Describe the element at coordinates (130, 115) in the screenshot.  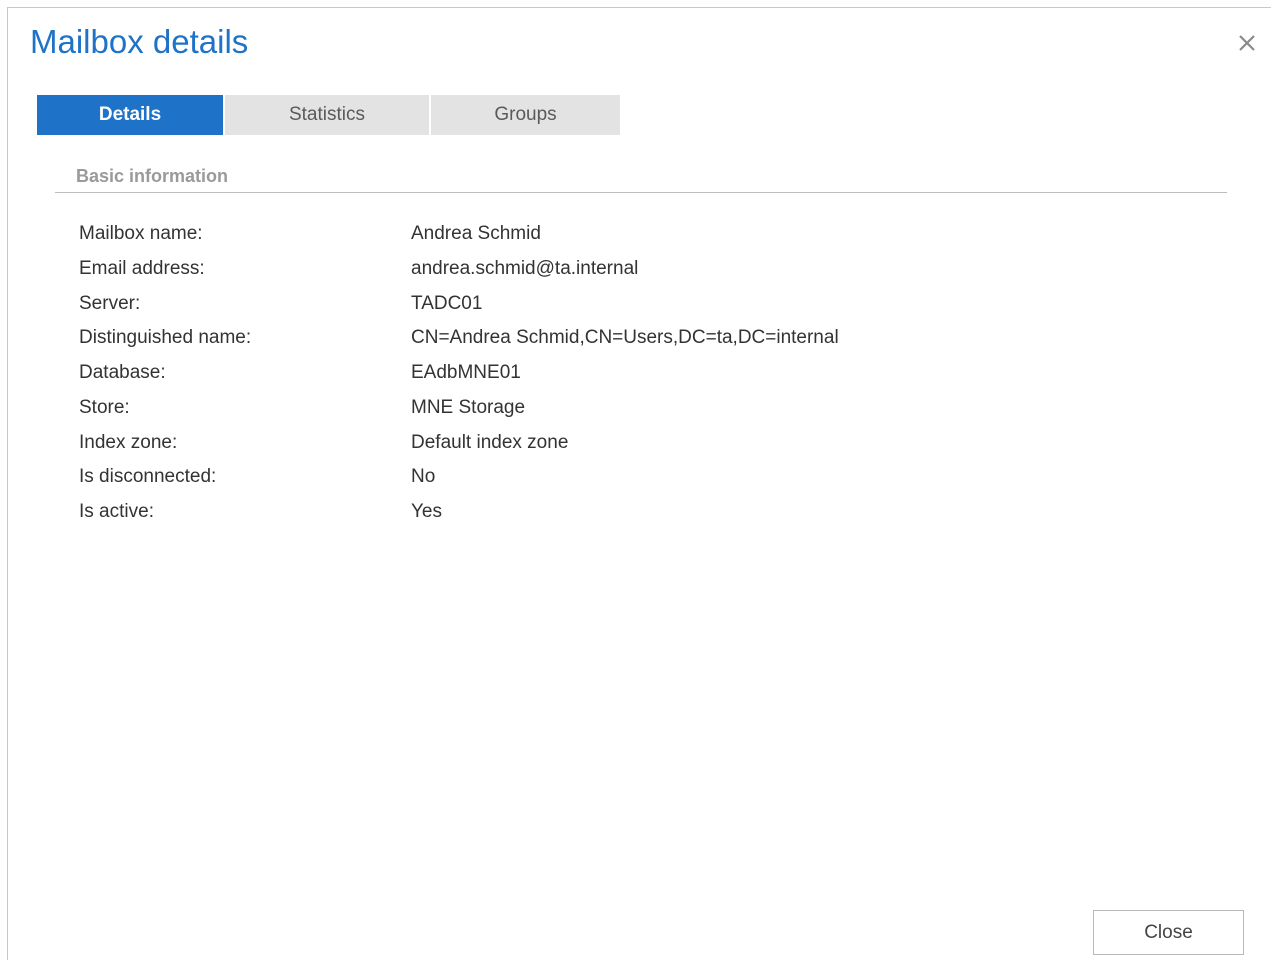
I see `tab-details: Details` at that location.